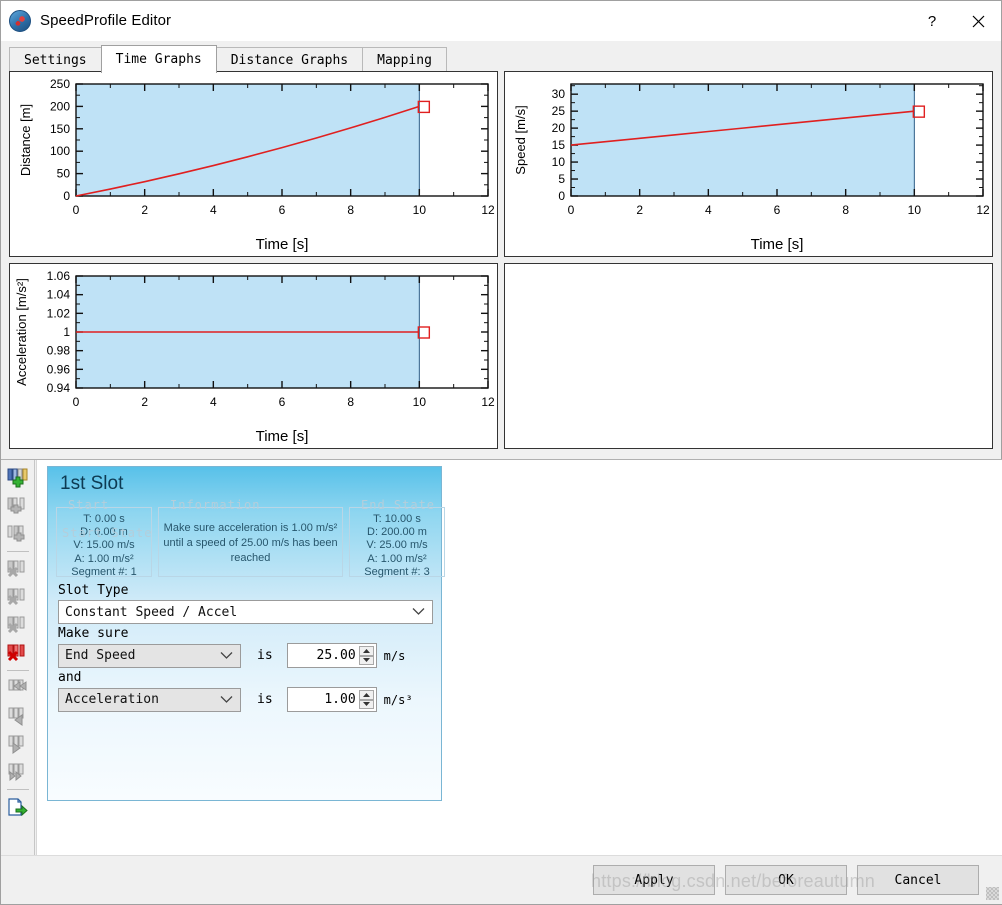 The width and height of the screenshot is (1002, 905). I want to click on question-mark-icon: ?, so click(932, 21).